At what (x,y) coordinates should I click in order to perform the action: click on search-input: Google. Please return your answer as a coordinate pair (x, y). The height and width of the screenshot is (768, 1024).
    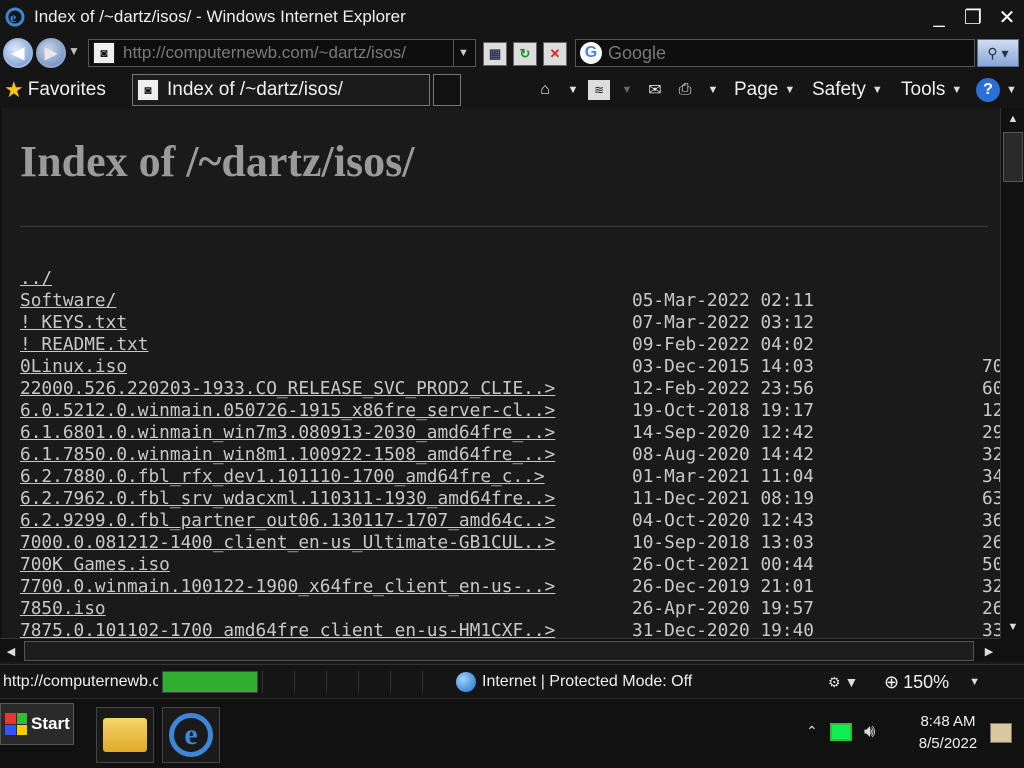
    Looking at the image, I should click on (637, 53).